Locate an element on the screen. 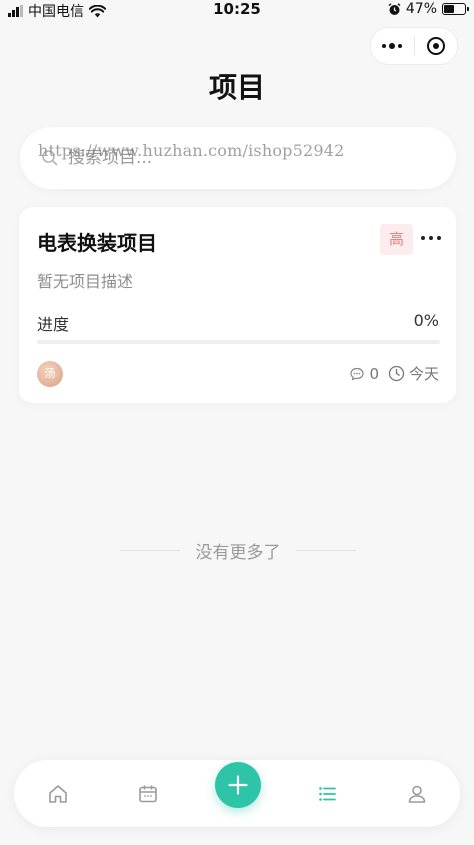 This screenshot has height=845, width=474. search-bar is located at coordinates (238, 158).